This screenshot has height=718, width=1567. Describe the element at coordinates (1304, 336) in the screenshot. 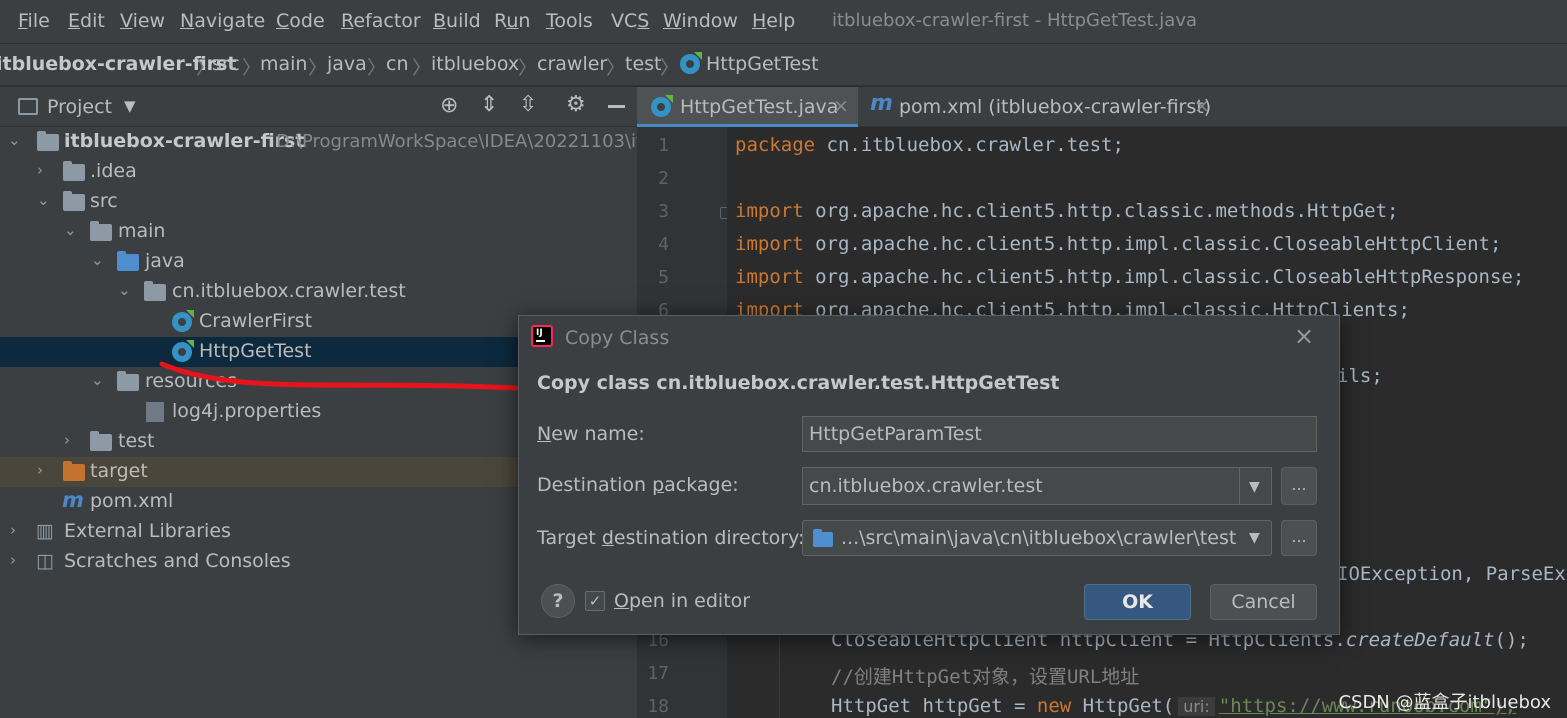

I see `close-icon: ×` at that location.